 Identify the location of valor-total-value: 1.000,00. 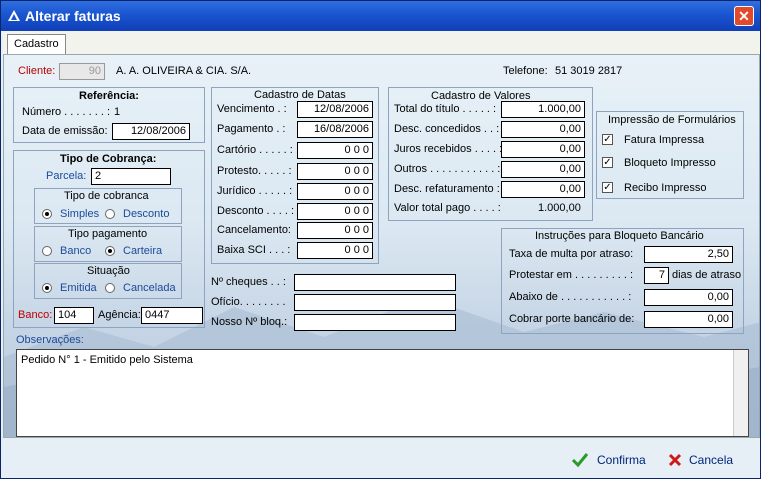
(559, 208).